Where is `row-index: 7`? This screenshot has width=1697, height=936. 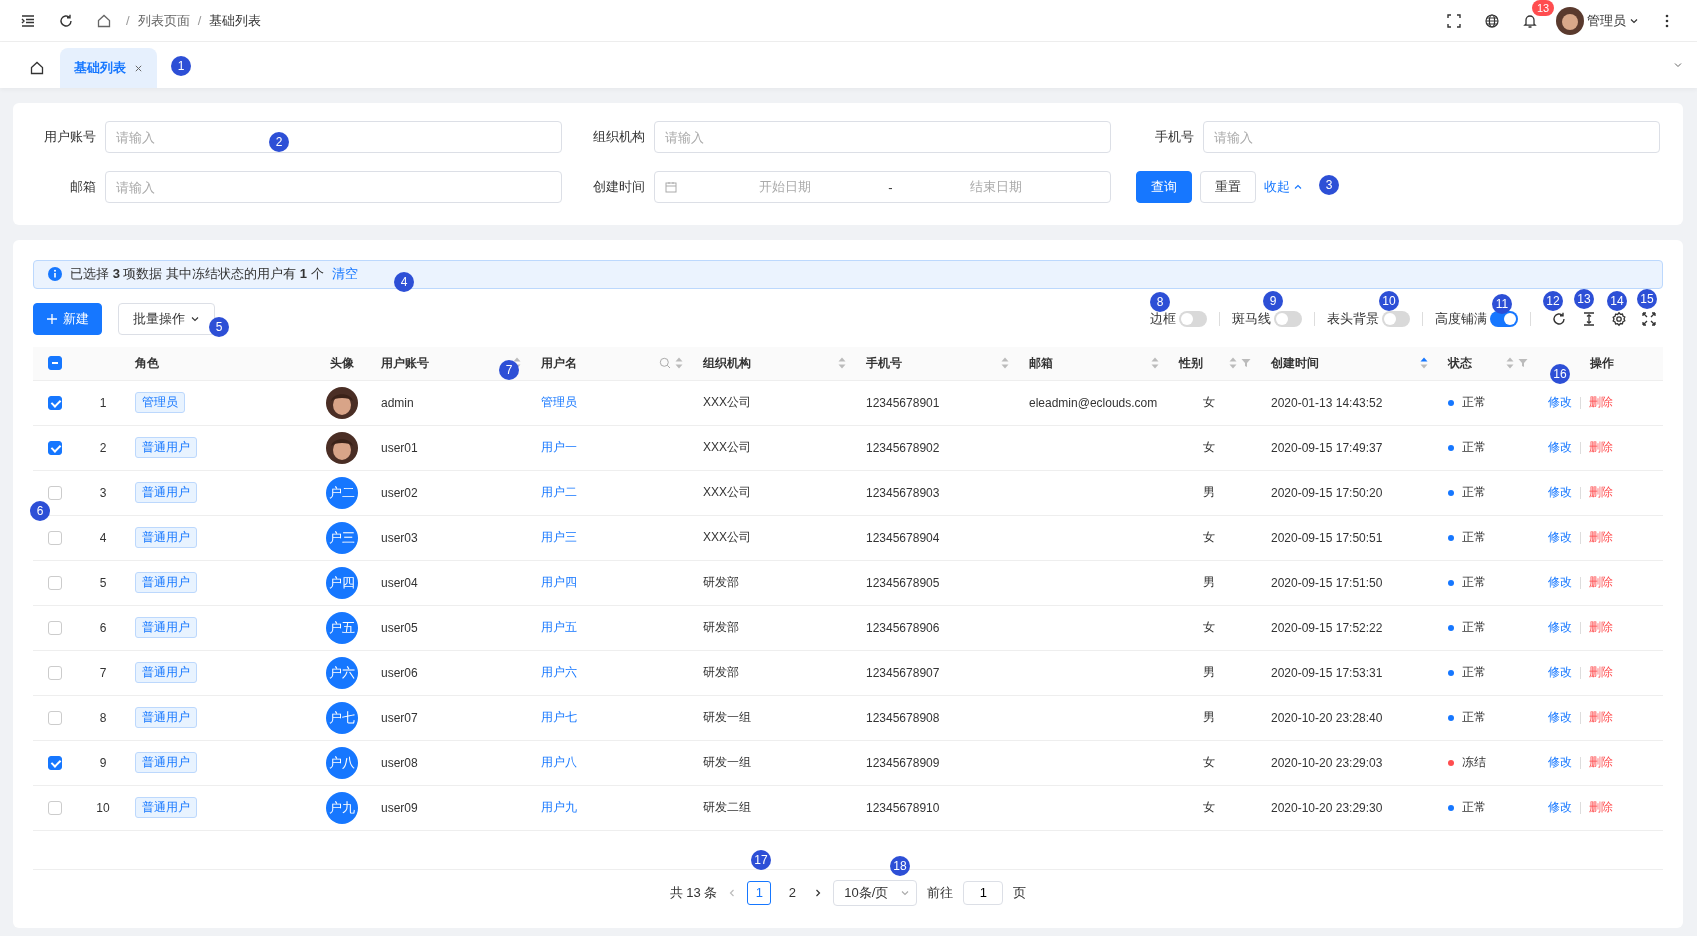 row-index: 7 is located at coordinates (103, 672).